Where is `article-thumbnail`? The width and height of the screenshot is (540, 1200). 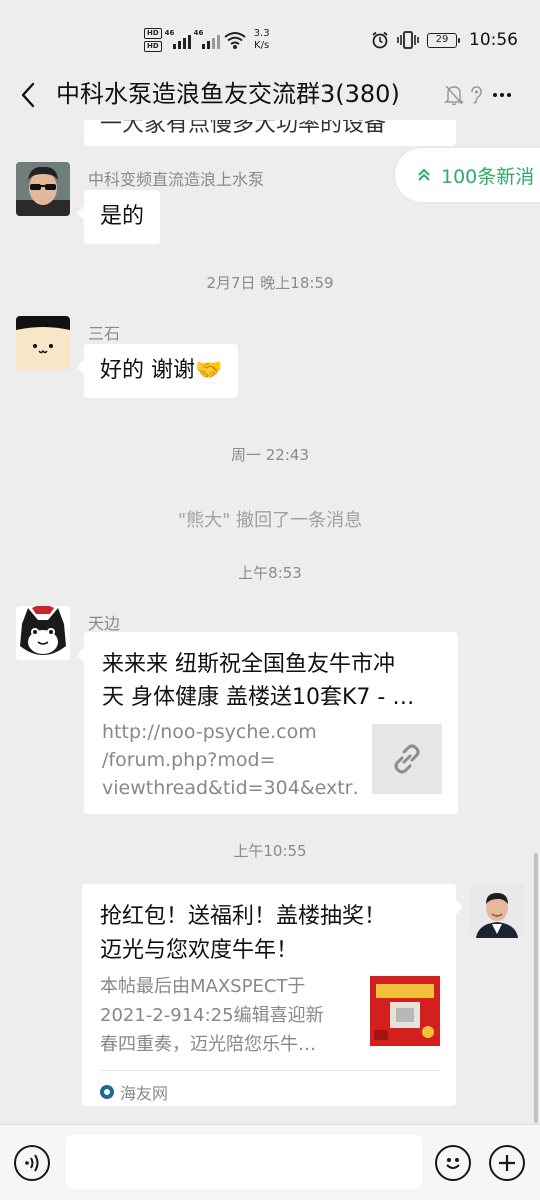 article-thumbnail is located at coordinates (405, 1011).